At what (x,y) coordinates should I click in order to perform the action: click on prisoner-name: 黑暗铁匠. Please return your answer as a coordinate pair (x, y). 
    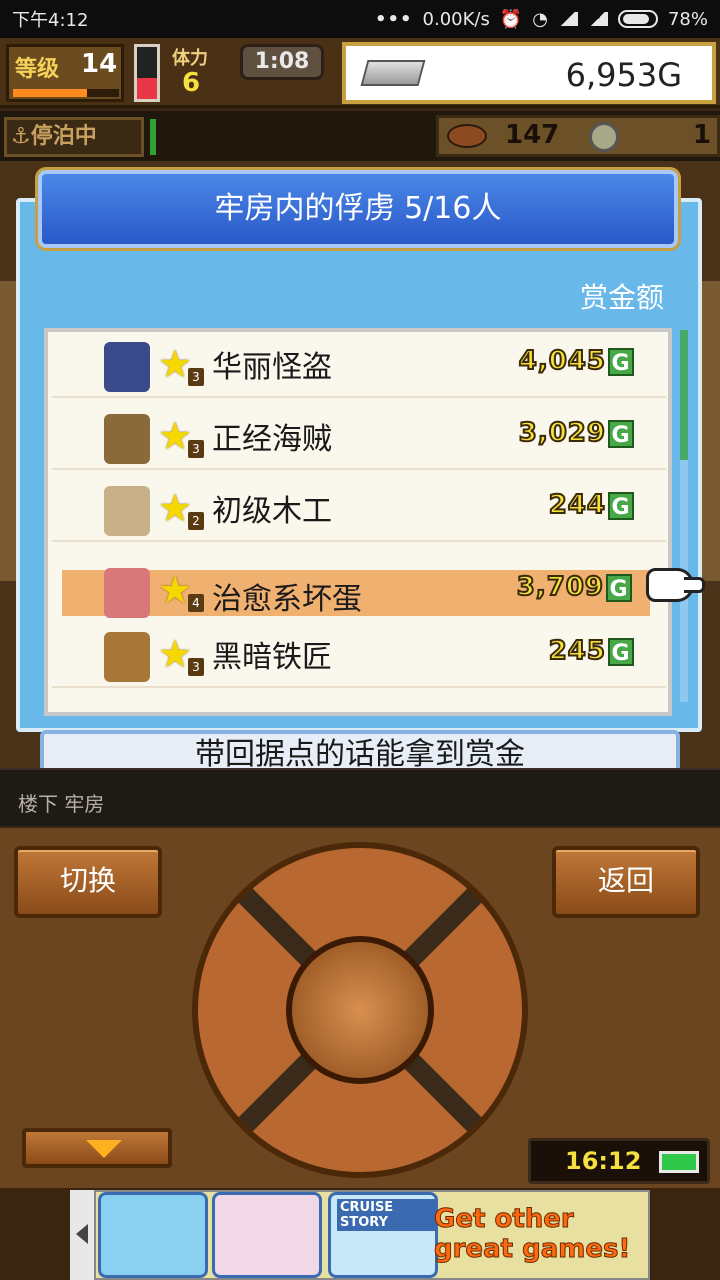
    Looking at the image, I should click on (272, 657).